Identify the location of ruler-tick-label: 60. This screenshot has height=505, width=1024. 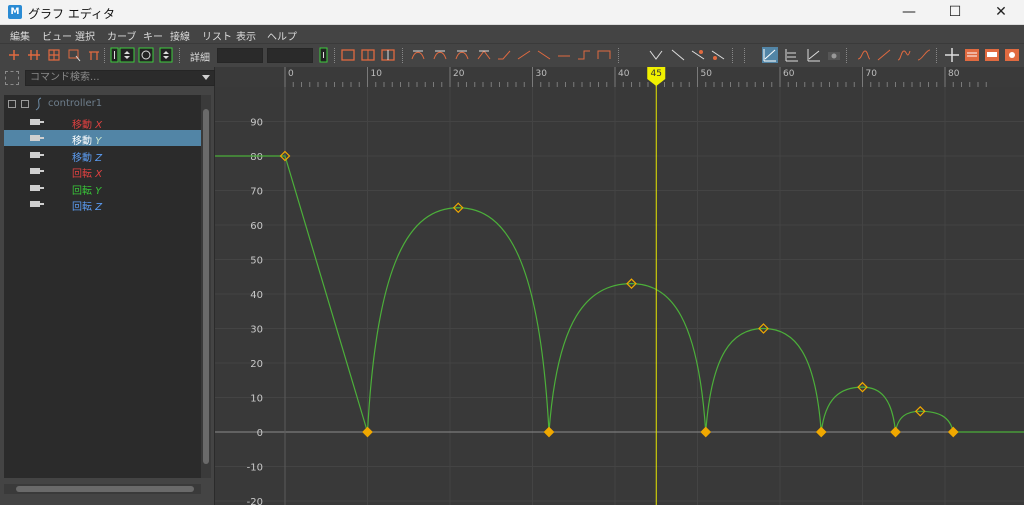
(789, 74).